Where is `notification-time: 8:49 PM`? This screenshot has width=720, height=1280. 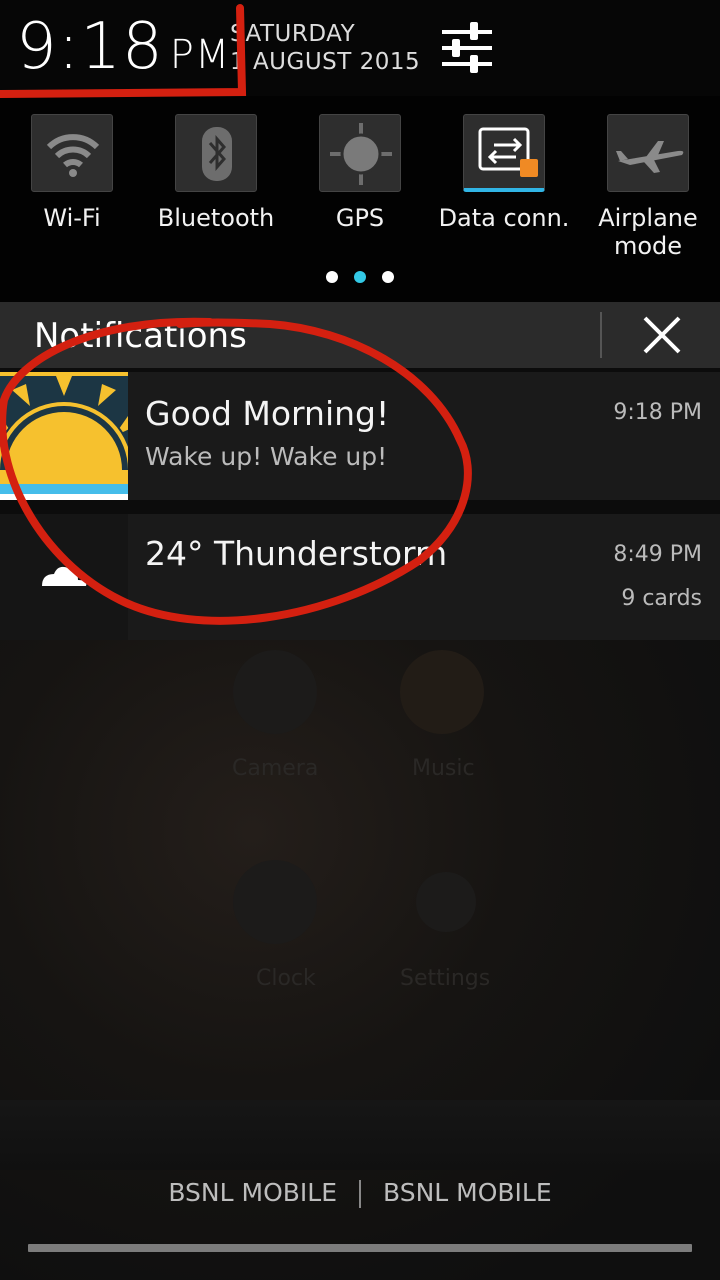 notification-time: 8:49 PM is located at coordinates (657, 554).